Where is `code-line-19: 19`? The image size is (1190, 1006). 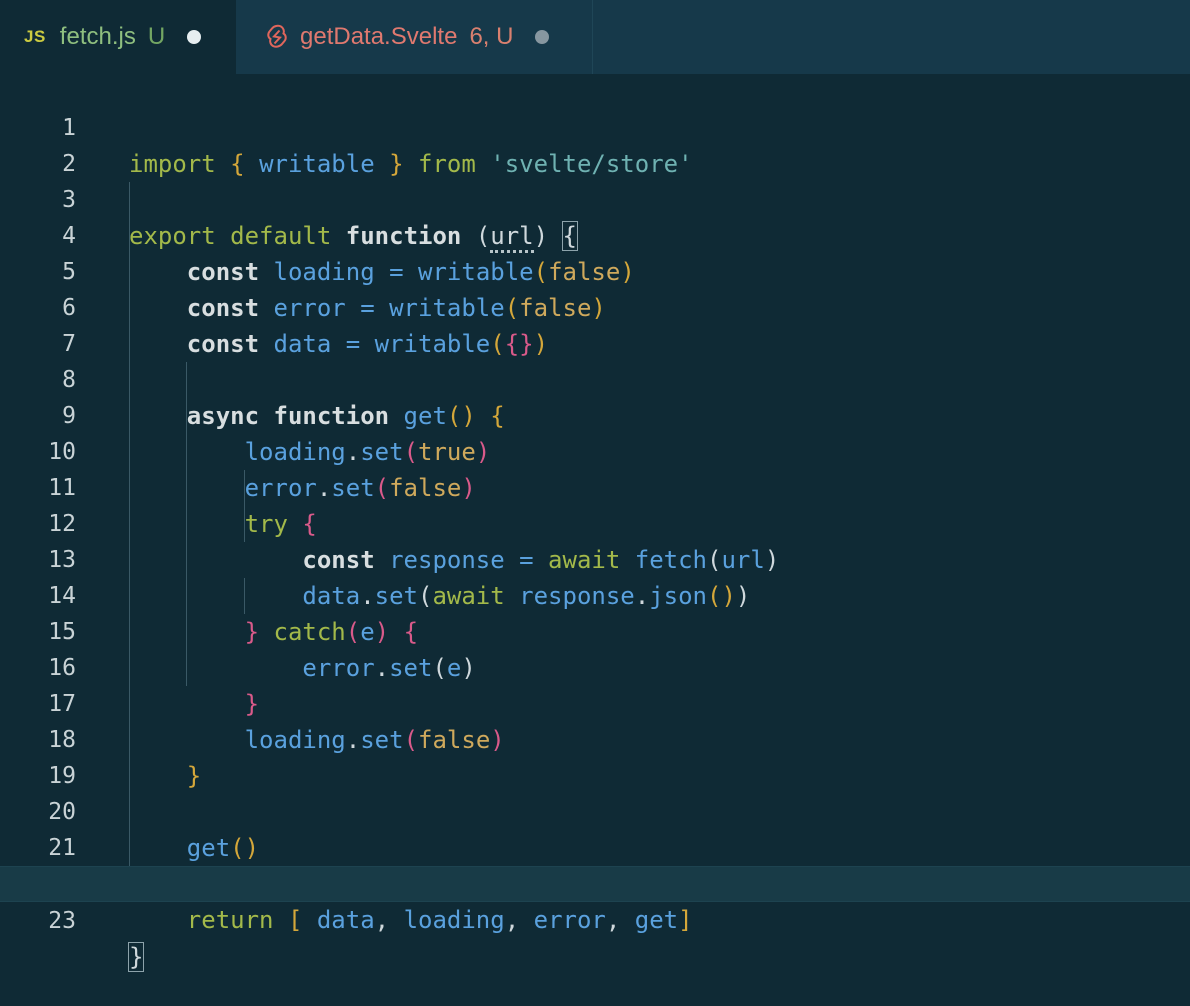 code-line-19: 19 is located at coordinates (595, 755).